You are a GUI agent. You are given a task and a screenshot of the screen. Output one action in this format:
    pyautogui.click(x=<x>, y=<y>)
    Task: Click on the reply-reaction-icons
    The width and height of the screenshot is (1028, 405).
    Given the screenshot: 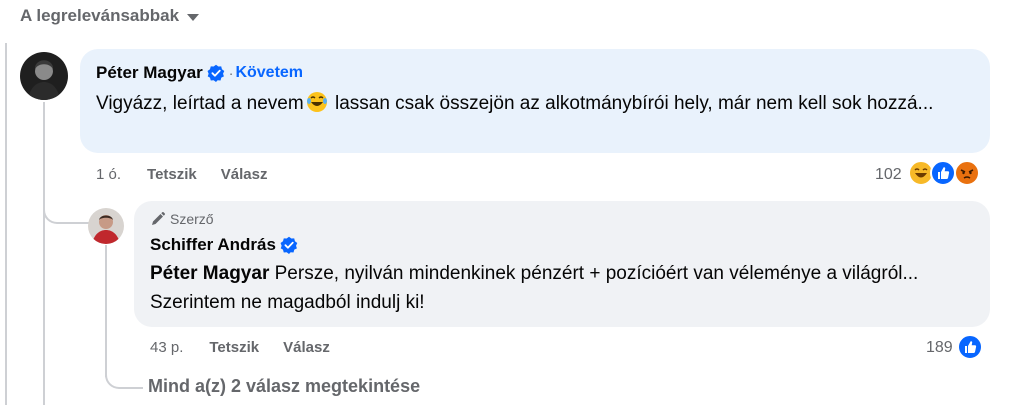 What is the action you would take?
    pyautogui.click(x=971, y=348)
    